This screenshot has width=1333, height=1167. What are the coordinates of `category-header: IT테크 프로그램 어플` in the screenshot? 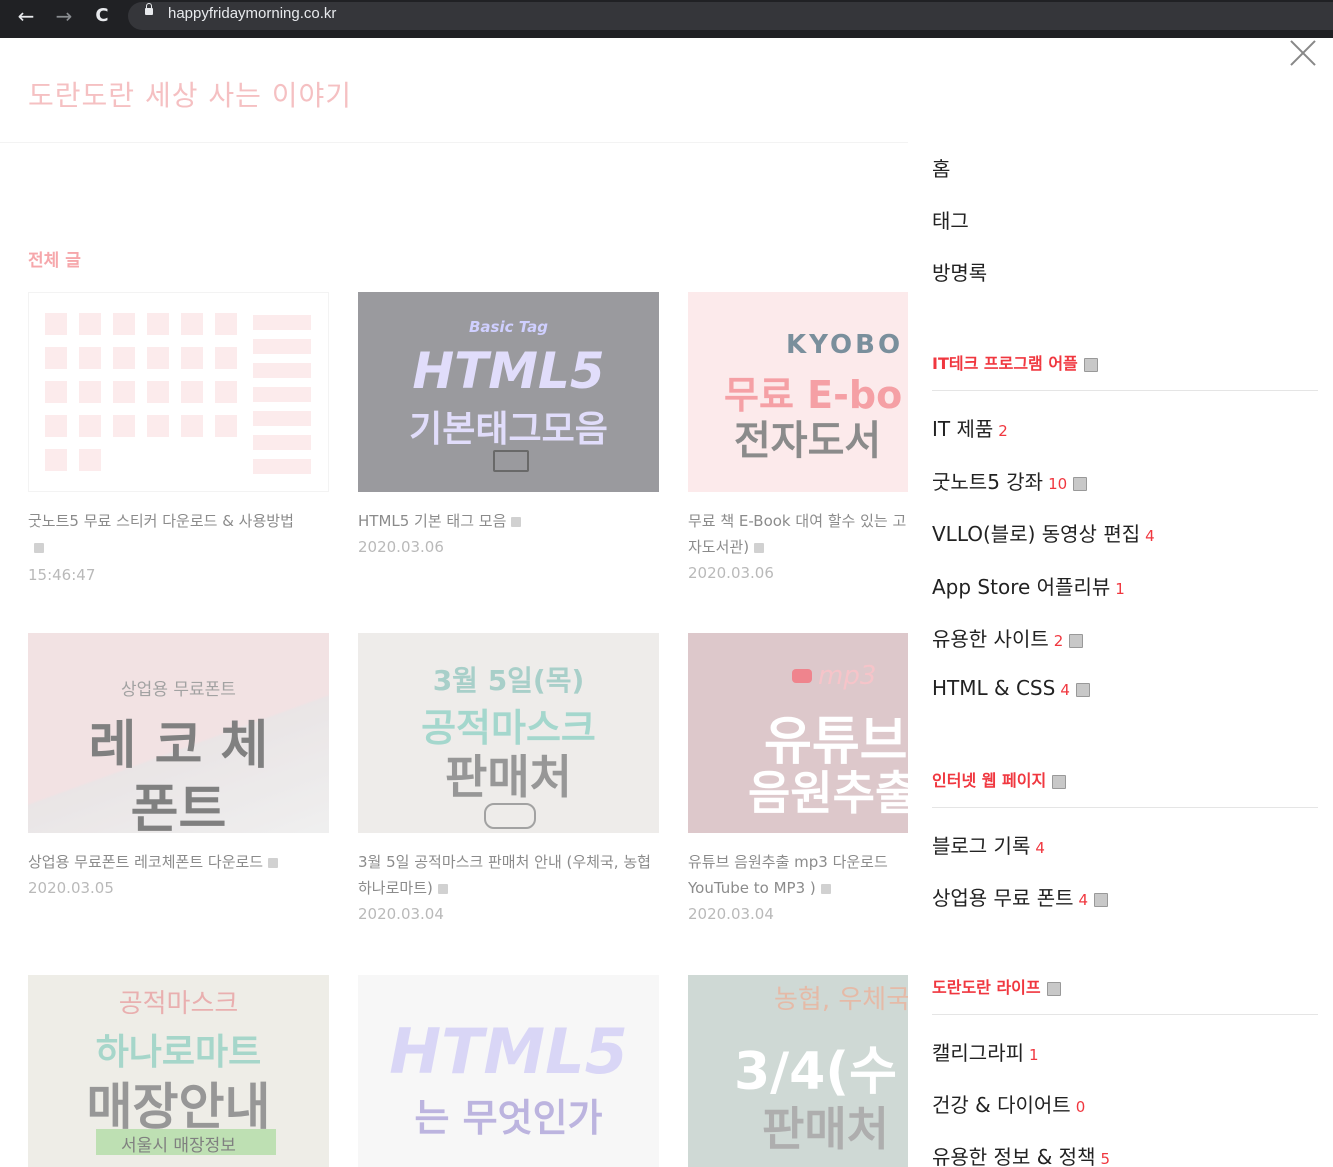 It's located at (1015, 362).